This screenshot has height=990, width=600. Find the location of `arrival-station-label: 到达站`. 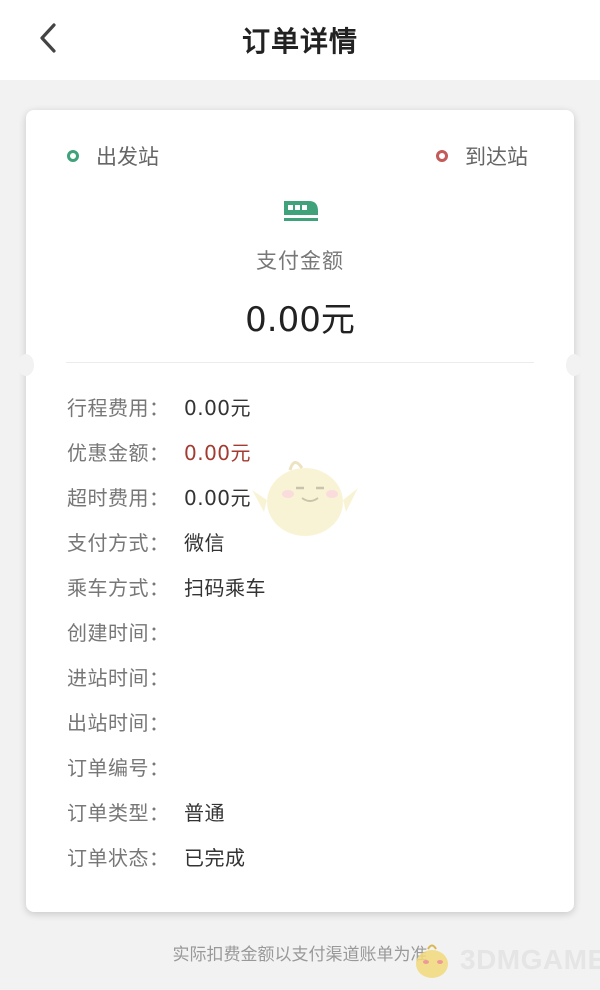

arrival-station-label: 到达站 is located at coordinates (496, 157).